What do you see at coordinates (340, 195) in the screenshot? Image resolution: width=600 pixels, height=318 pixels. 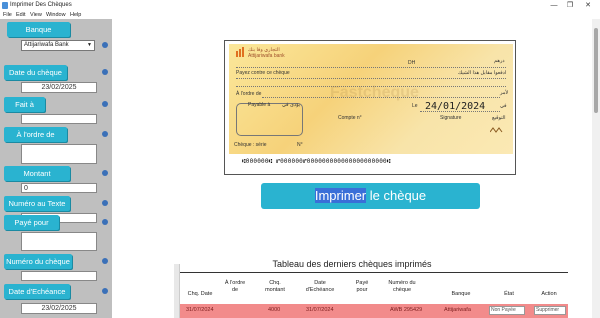 I see `print-button-highlight: Imprimer` at bounding box center [340, 195].